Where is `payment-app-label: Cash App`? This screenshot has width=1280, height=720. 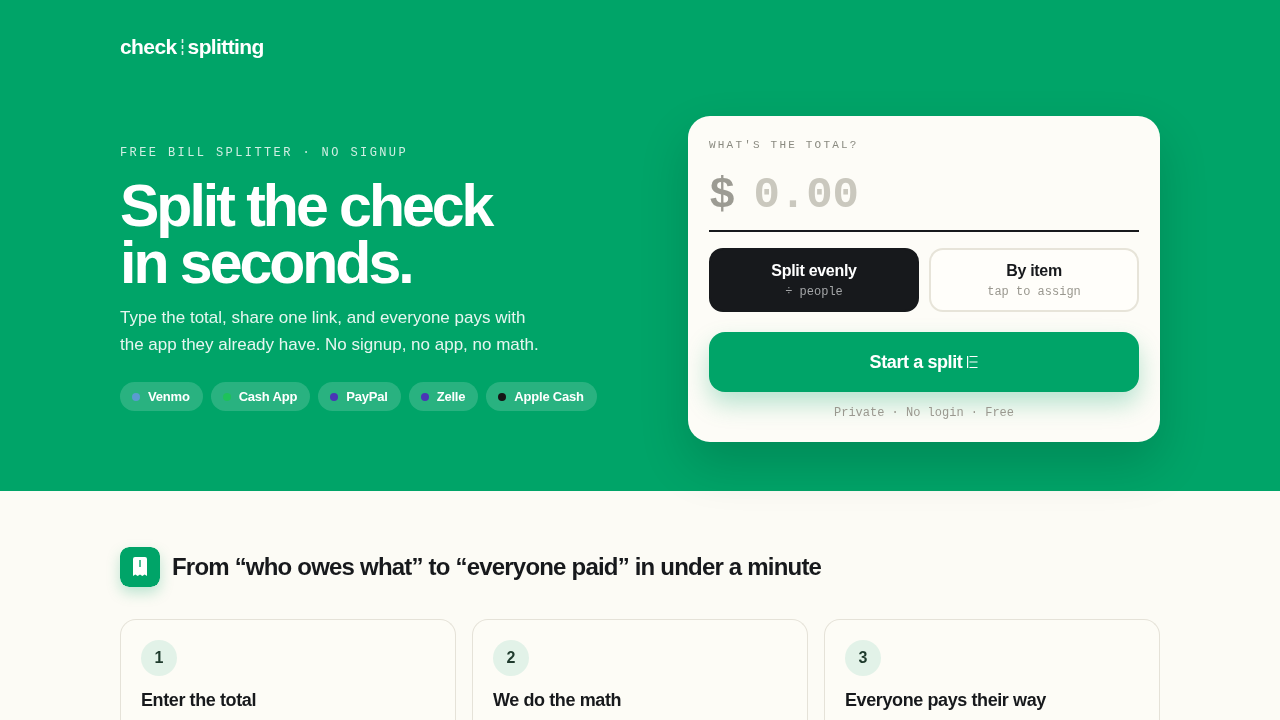
payment-app-label: Cash App is located at coordinates (268, 396).